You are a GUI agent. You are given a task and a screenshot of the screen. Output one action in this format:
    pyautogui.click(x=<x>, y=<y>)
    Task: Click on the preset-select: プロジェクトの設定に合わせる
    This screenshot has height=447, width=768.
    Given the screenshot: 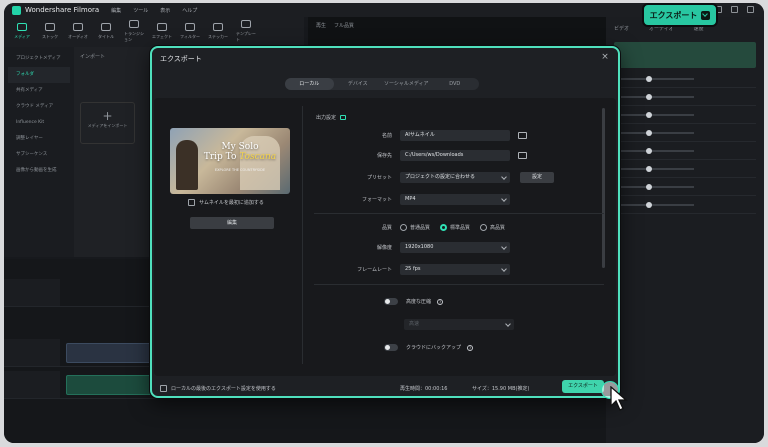 What is the action you would take?
    pyautogui.click(x=455, y=177)
    